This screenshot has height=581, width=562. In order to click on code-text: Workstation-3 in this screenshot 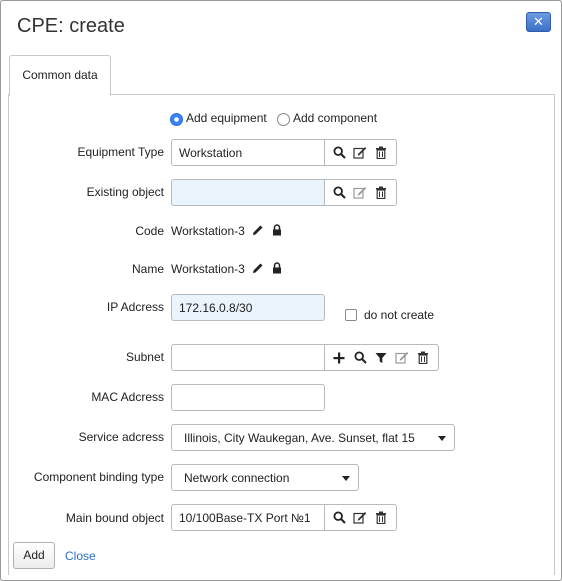, I will do `click(208, 231)`.